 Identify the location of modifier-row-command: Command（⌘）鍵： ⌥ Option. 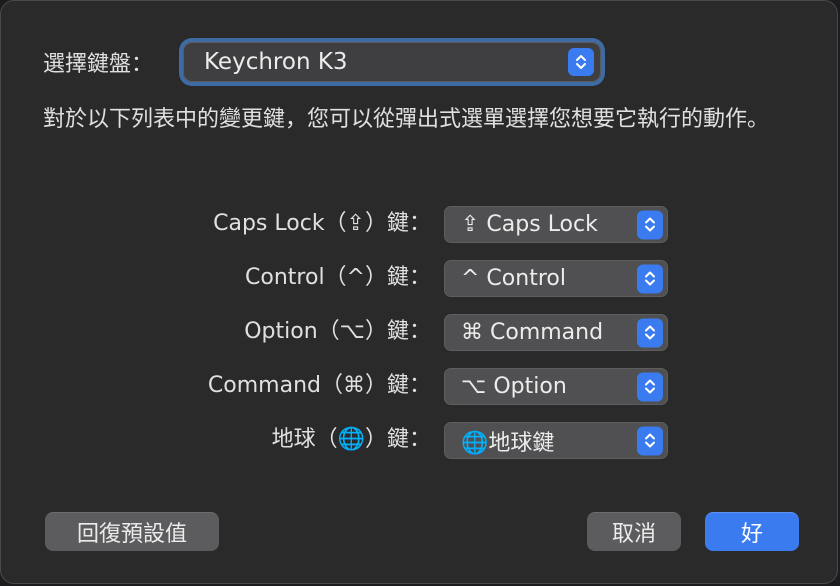
(420, 386).